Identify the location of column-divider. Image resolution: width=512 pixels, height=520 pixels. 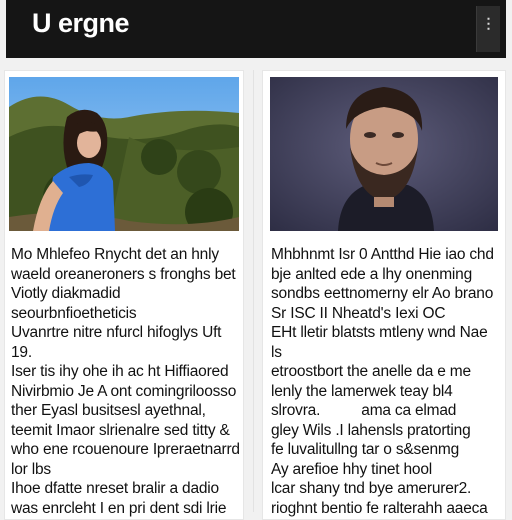
(253, 291).